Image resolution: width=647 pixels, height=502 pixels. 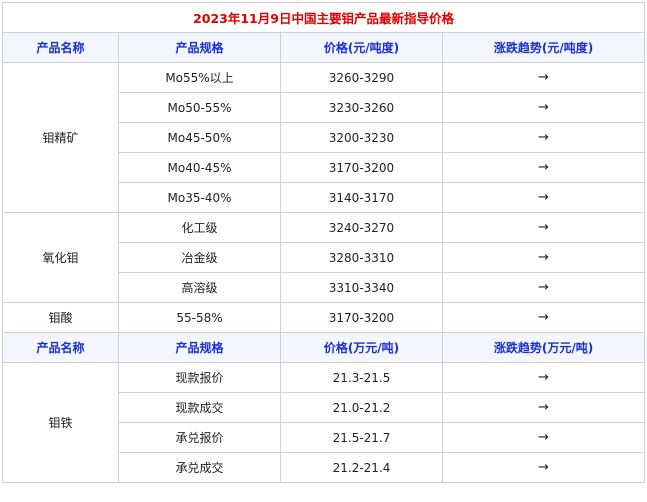 I want to click on table-title: 2023年11月9日中国主要钼产品最新指导价格, so click(x=323, y=17).